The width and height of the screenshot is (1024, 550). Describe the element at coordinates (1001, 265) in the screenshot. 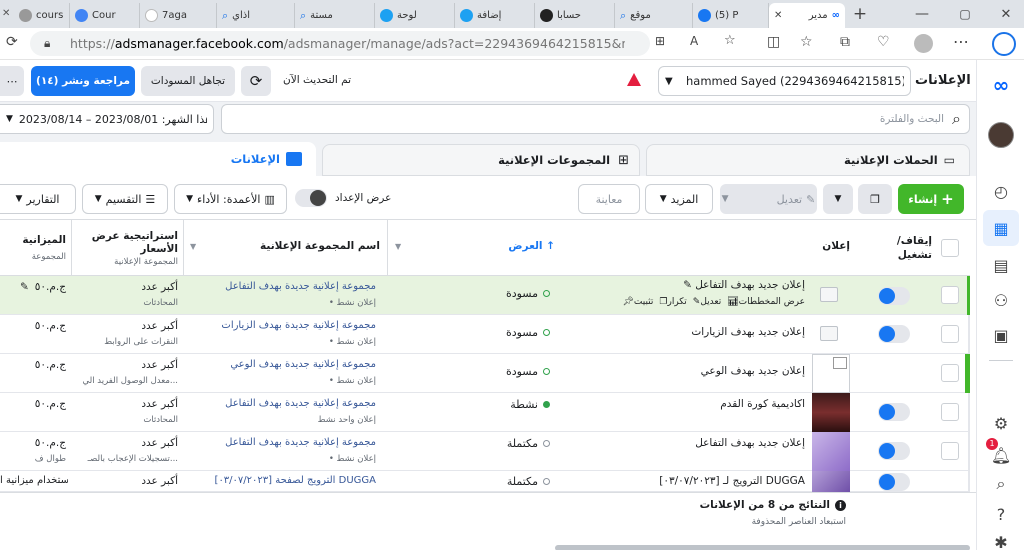

I see `pages-icon: ▤` at that location.